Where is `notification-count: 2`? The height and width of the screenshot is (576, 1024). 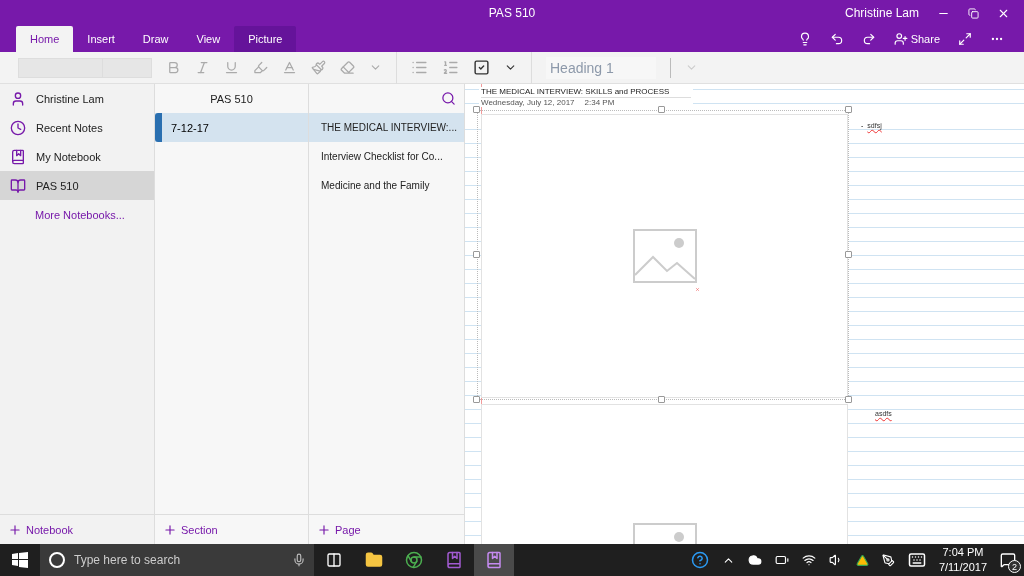
notification-count: 2 is located at coordinates (1014, 566).